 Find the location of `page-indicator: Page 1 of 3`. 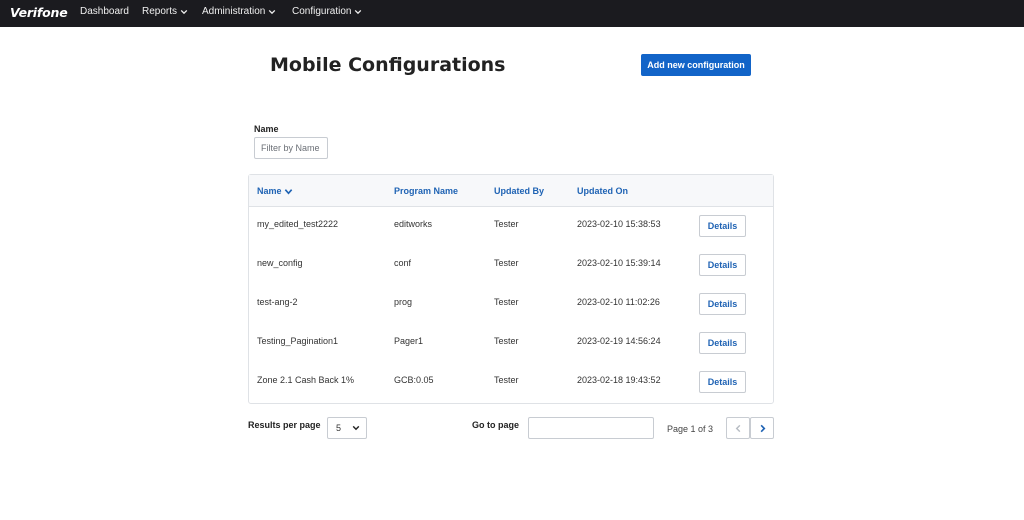

page-indicator: Page 1 of 3 is located at coordinates (690, 429).